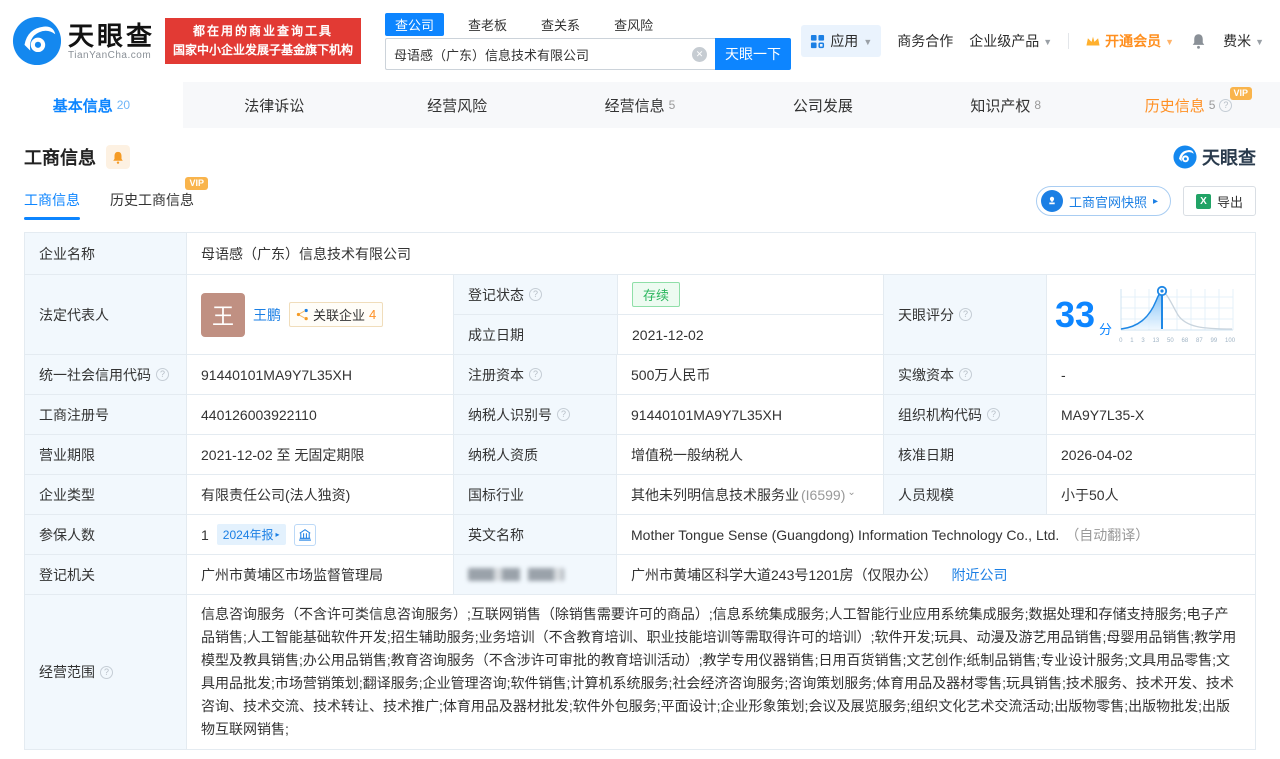 This screenshot has height=759, width=1280. What do you see at coordinates (1219, 201) in the screenshot?
I see `export-button: 导出` at bounding box center [1219, 201].